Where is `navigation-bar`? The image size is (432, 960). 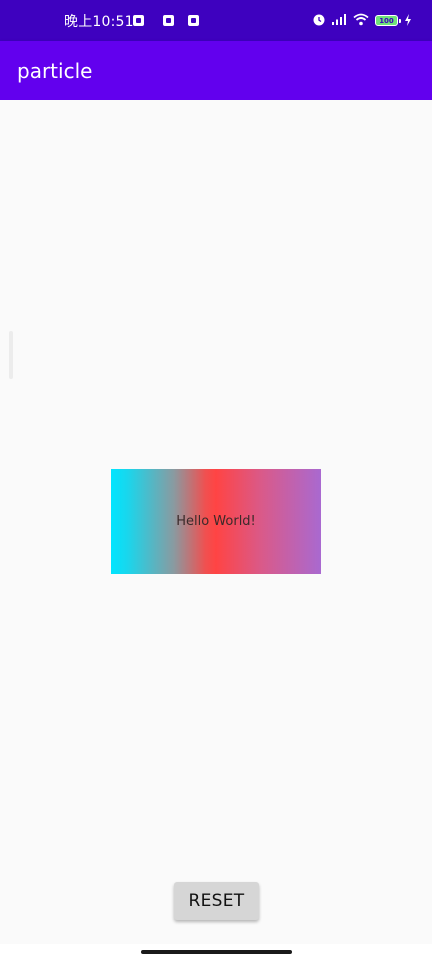
navigation-bar is located at coordinates (216, 952).